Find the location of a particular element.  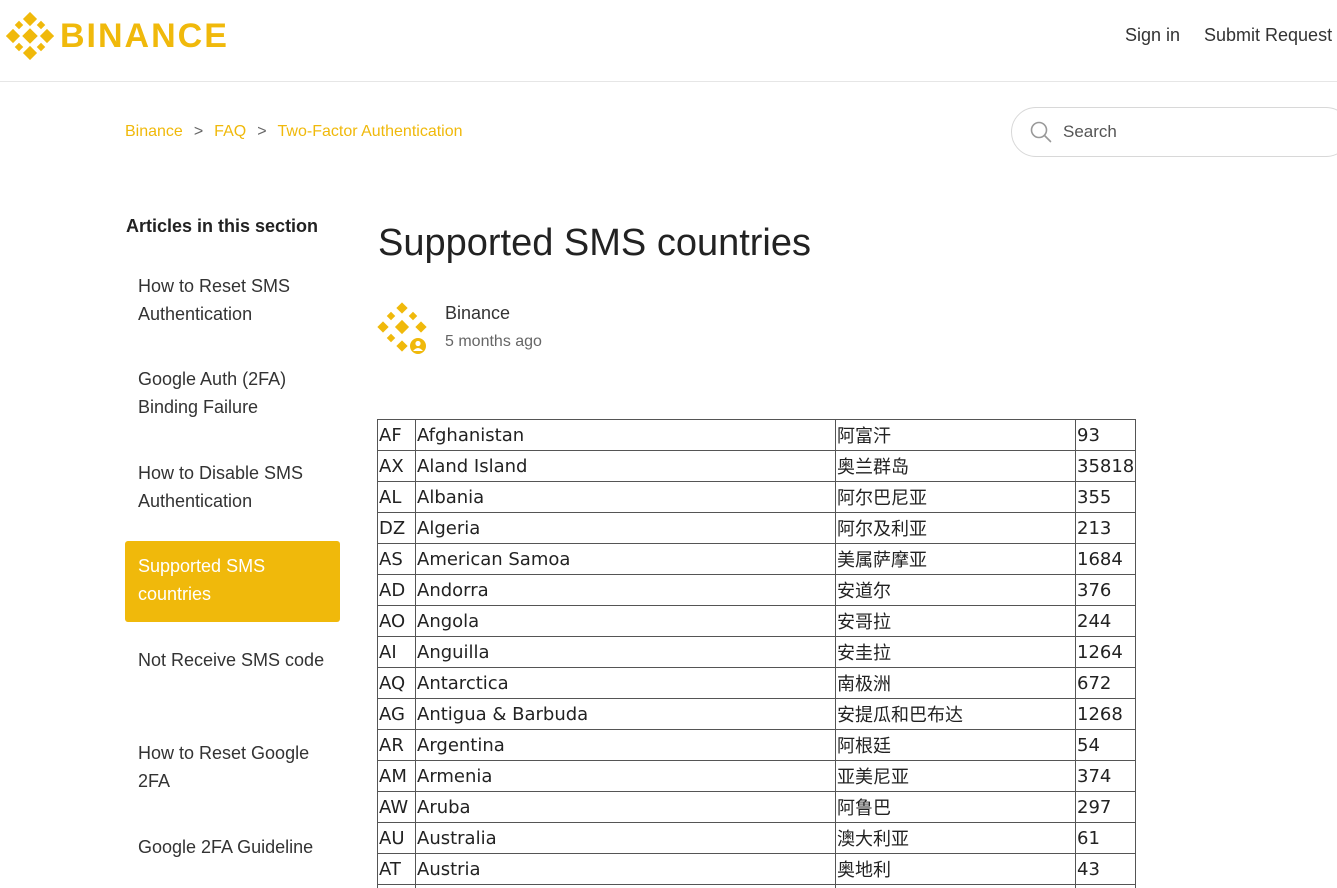

table-row: AG Antigua & Barbuda 安提瓜和巴布达 1268 is located at coordinates (757, 714).